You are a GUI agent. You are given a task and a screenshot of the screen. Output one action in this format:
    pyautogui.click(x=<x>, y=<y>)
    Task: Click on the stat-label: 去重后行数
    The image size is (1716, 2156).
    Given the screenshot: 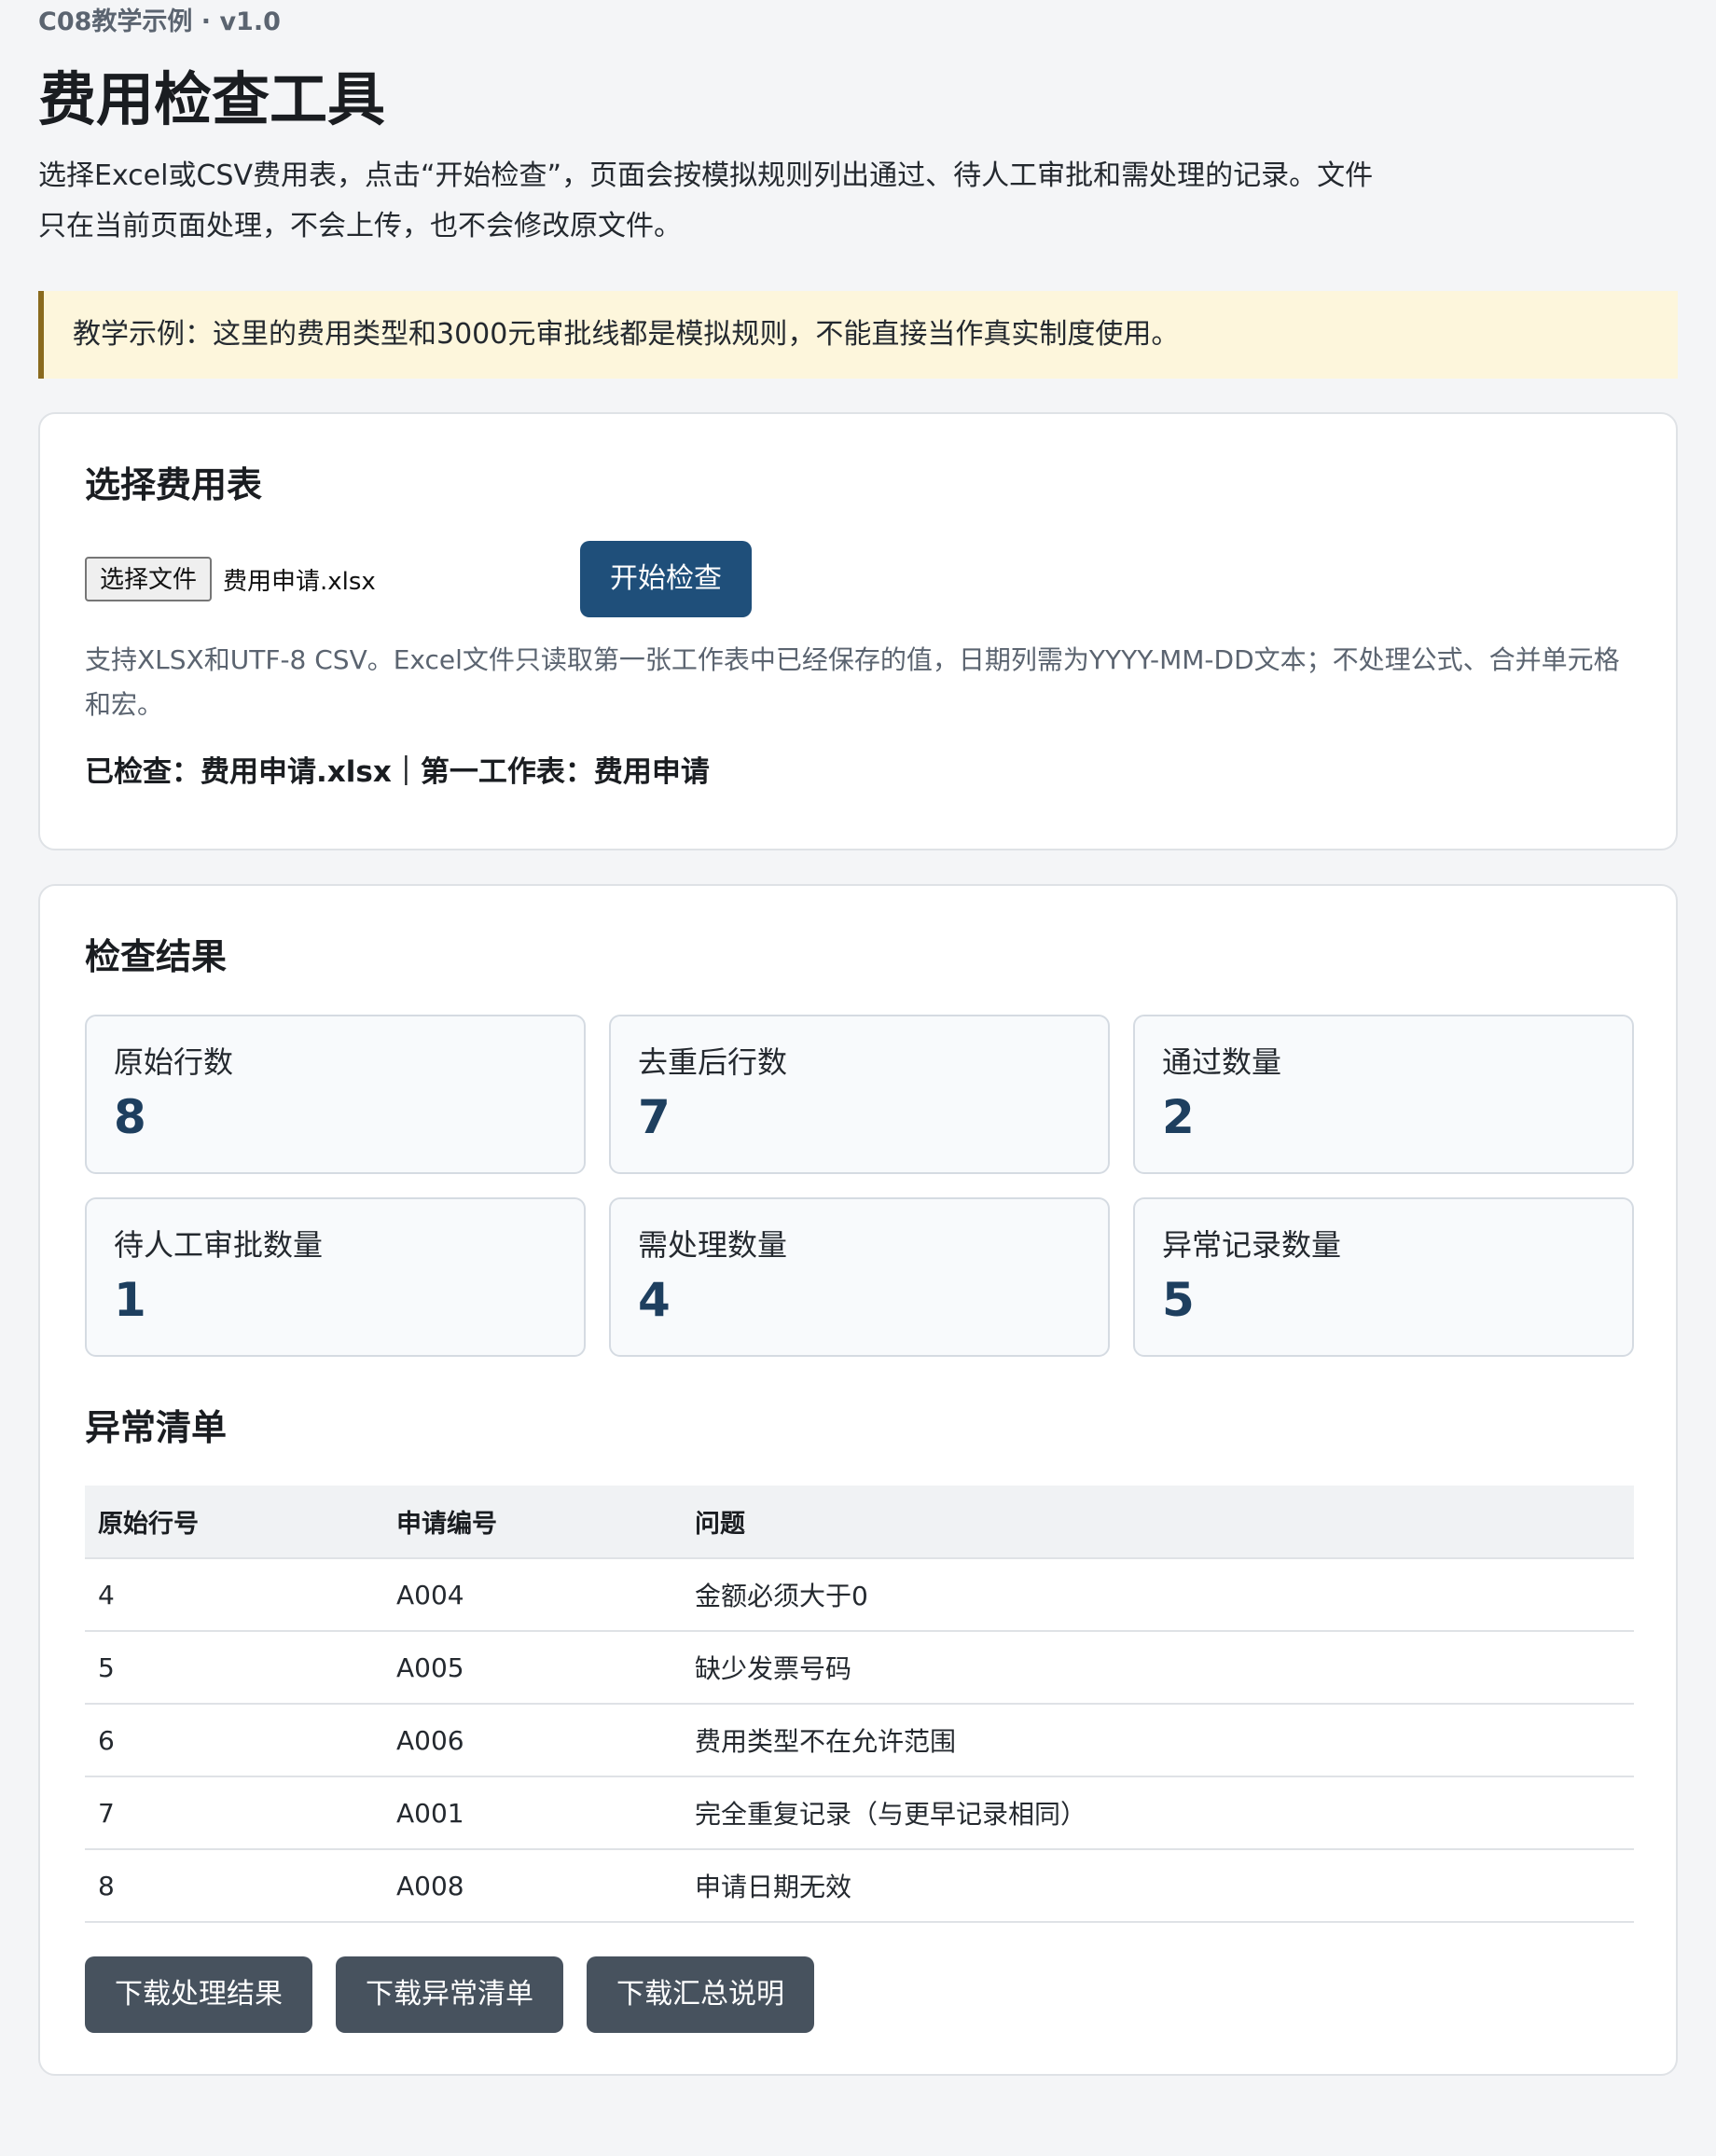 What is the action you would take?
    pyautogui.click(x=713, y=1062)
    